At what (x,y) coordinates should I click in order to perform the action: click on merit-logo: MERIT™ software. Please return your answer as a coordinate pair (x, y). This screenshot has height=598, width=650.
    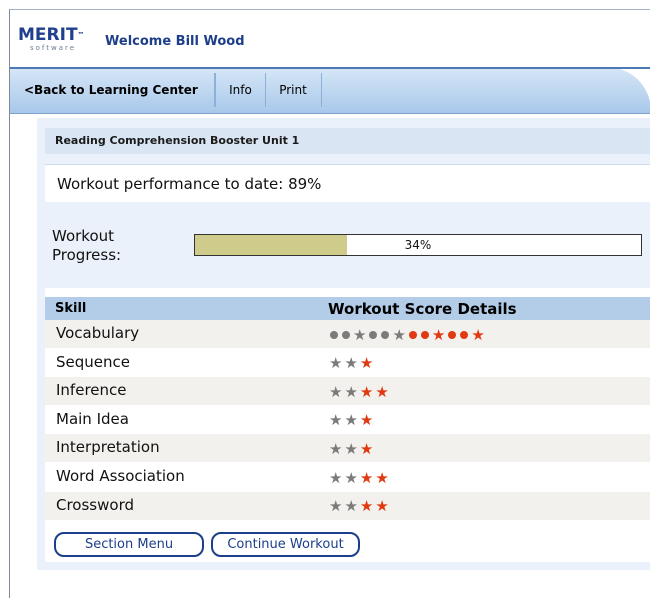
    Looking at the image, I should click on (52, 42).